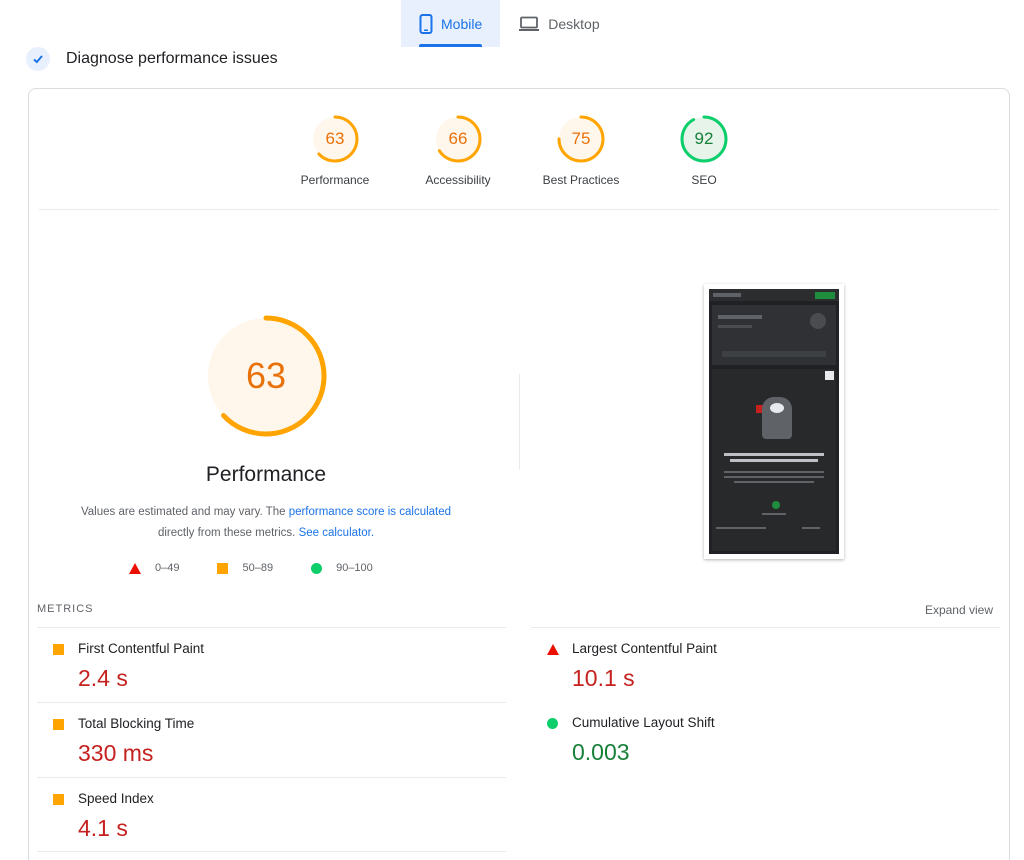  Describe the element at coordinates (172, 58) in the screenshot. I see `diagnose-title: Diagnose performance issues` at that location.